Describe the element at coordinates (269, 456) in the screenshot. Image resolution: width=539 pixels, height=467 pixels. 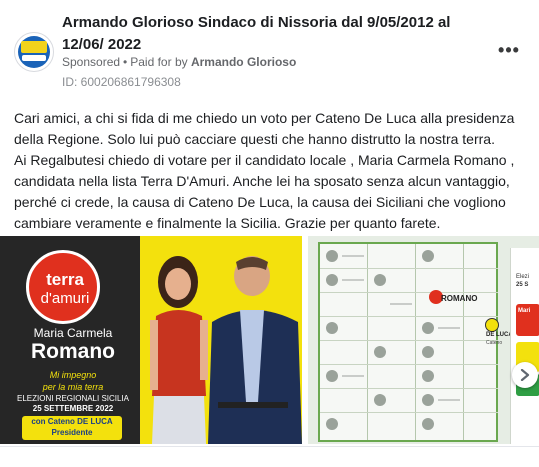
I see `card-footer` at that location.